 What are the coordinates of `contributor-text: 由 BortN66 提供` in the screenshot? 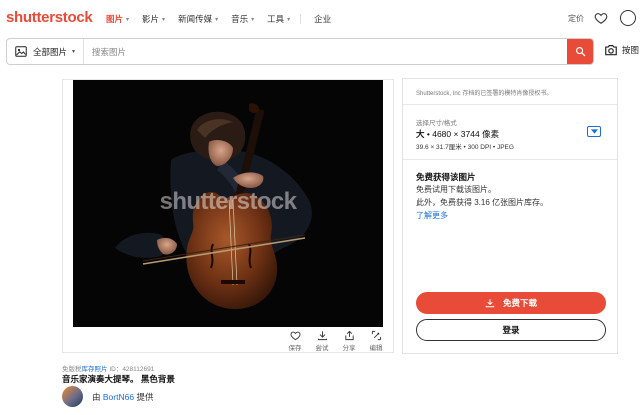 It's located at (122, 397).